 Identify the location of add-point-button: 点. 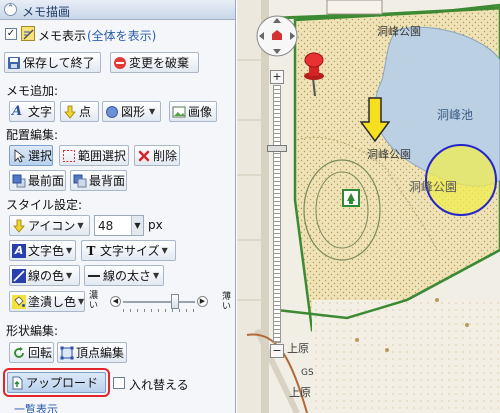
(79, 111).